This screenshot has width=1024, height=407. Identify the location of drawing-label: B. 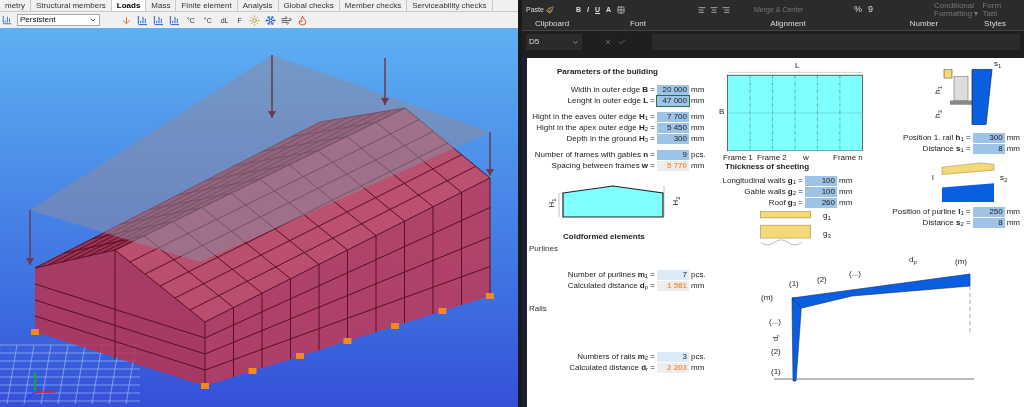
(722, 112).